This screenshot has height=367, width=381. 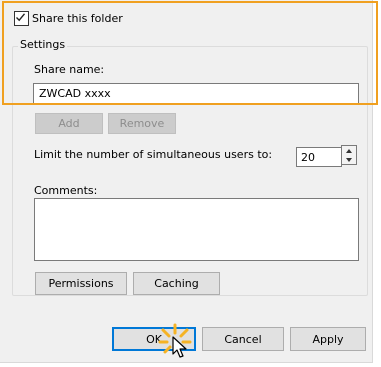 I want to click on comments-label: Comments:, so click(x=66, y=190).